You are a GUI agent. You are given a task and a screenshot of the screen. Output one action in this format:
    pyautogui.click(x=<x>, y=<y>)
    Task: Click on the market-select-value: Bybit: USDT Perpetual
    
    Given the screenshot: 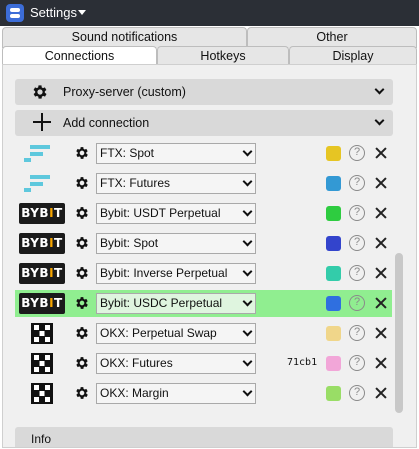 What is the action you would take?
    pyautogui.click(x=160, y=213)
    